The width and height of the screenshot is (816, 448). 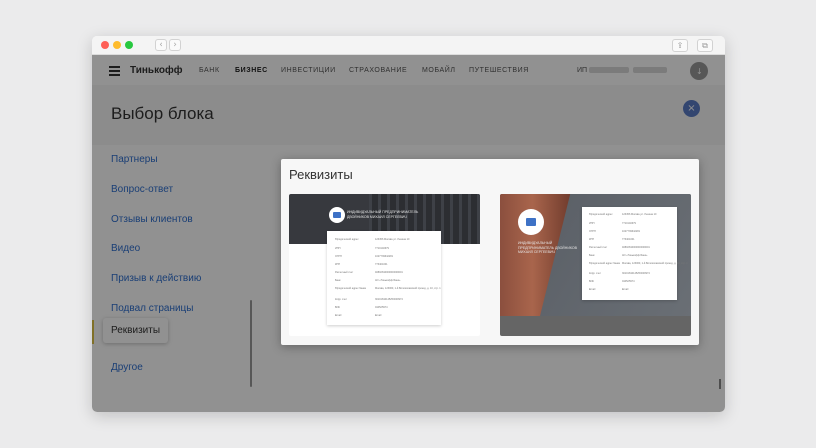 What do you see at coordinates (321, 174) in the screenshot?
I see `modal-title: Реквизиты` at bounding box center [321, 174].